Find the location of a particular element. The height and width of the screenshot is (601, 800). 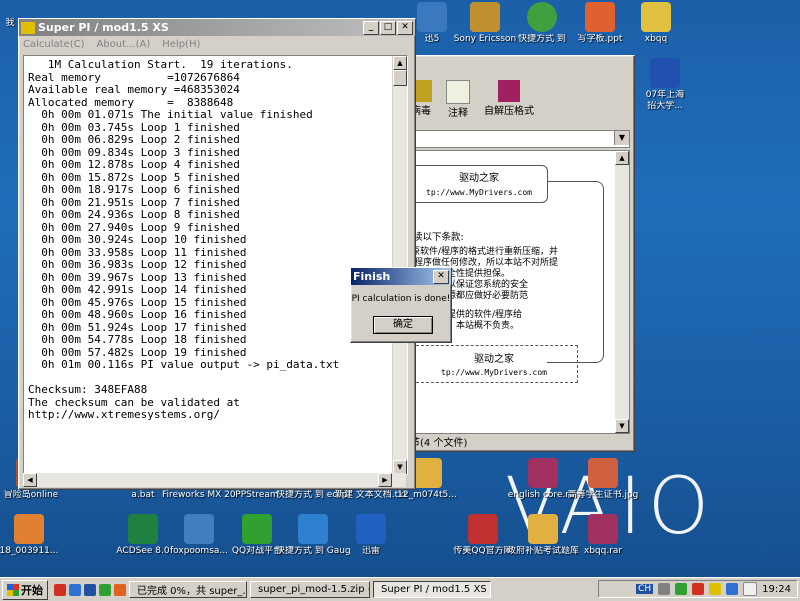

path-combobox: ▼ is located at coordinates (520, 139).